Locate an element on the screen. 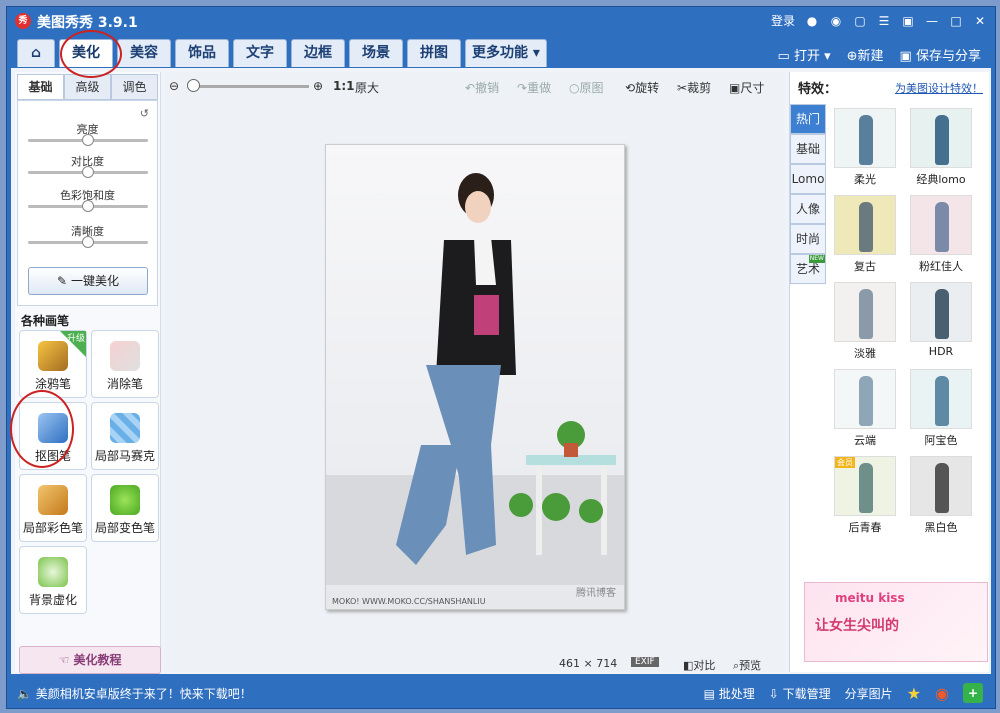 The image size is (1000, 713). one-click-beautify-button: ✎ 一键美化 is located at coordinates (88, 281).